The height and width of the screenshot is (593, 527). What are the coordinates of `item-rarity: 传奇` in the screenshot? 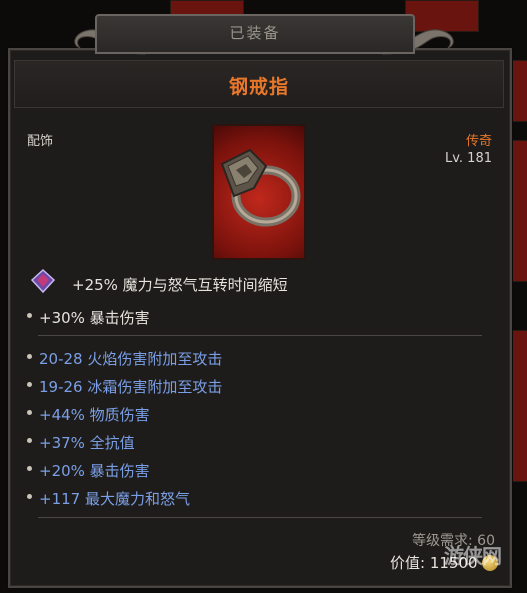 It's located at (478, 141).